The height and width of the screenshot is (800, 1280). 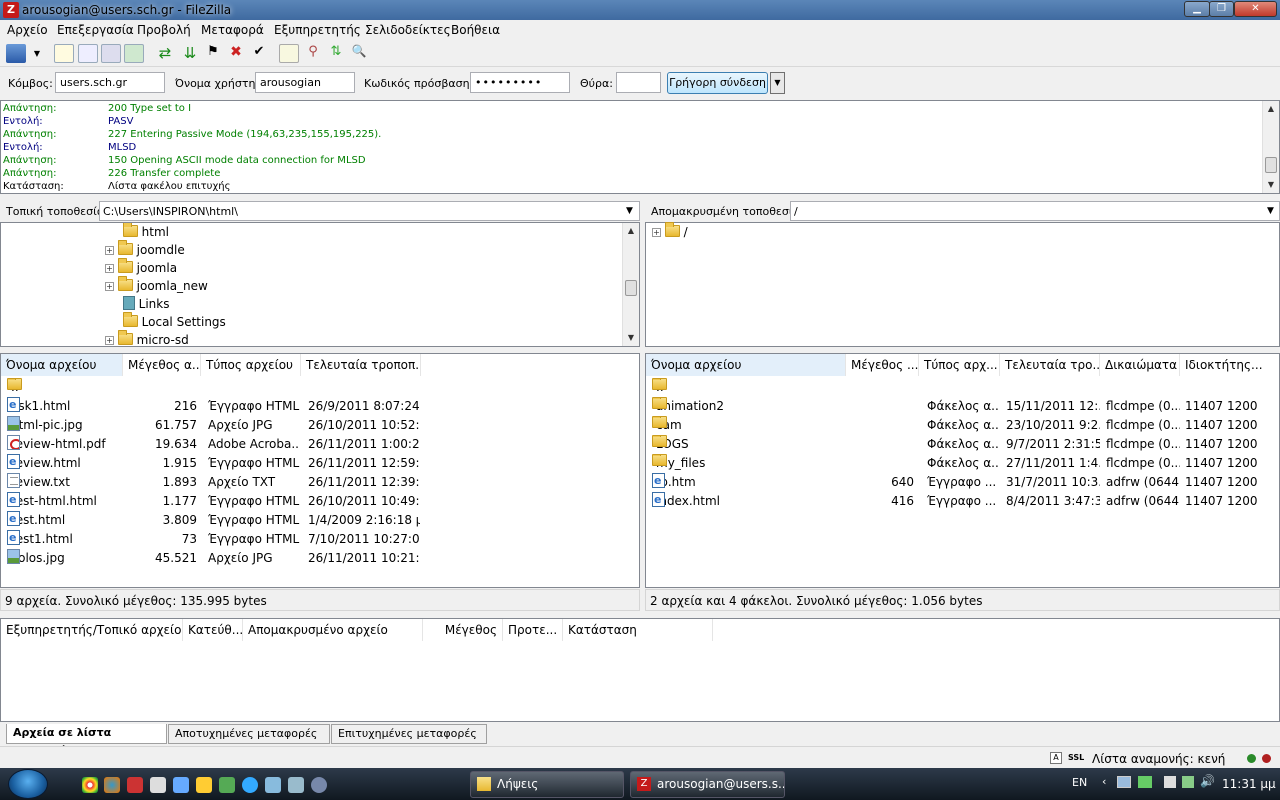 I want to click on tree-item: + joomla, so click(x=141, y=267).